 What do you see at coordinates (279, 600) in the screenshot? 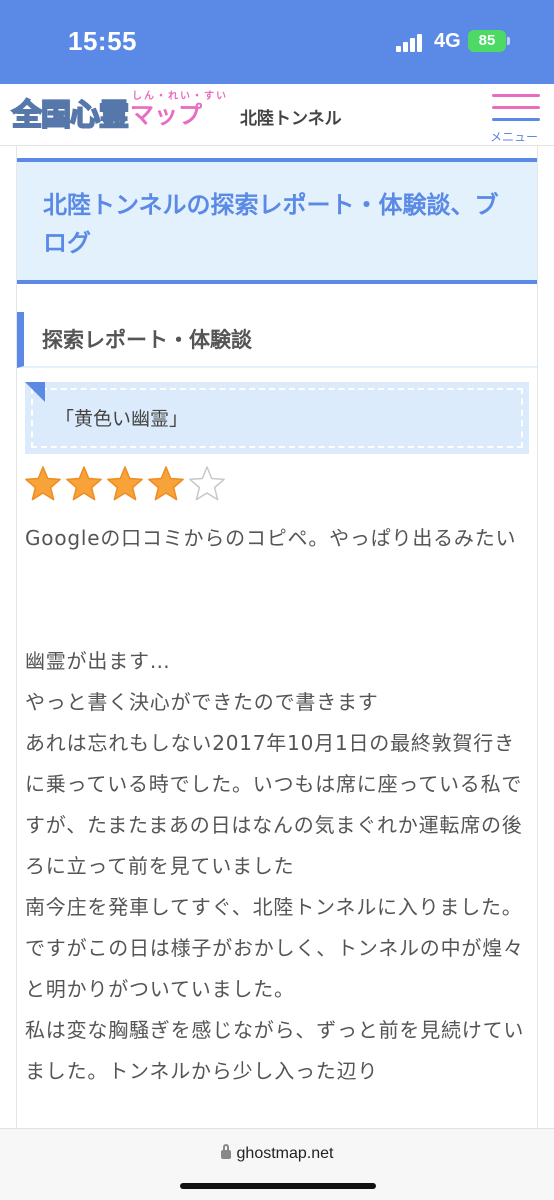
I see `article-spacer` at bounding box center [279, 600].